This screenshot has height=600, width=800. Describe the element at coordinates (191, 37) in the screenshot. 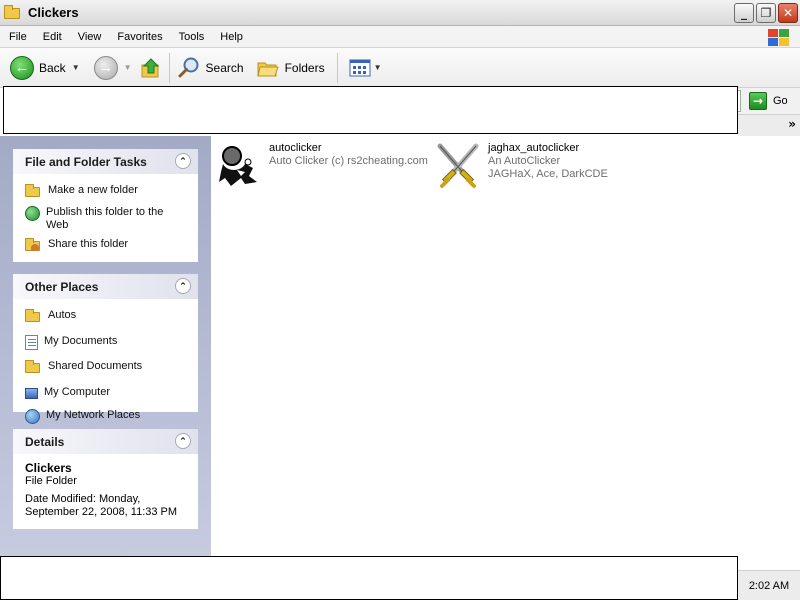

I see `menu-tools: Tools` at that location.